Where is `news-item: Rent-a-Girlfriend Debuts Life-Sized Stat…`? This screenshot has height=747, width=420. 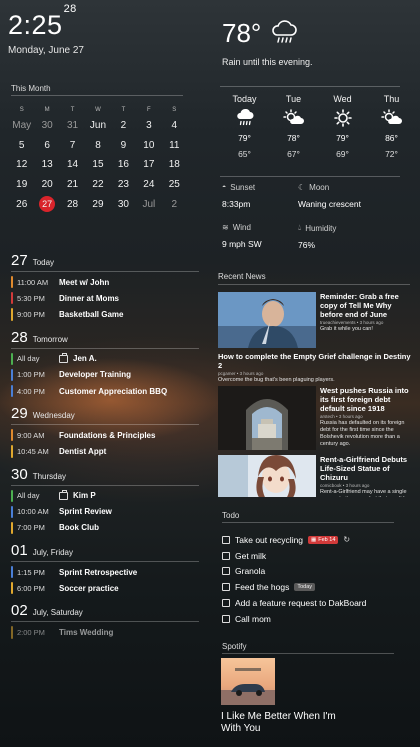 news-item: Rent-a-Girlfriend Debuts Life-Sized Stat… is located at coordinates (317, 476).